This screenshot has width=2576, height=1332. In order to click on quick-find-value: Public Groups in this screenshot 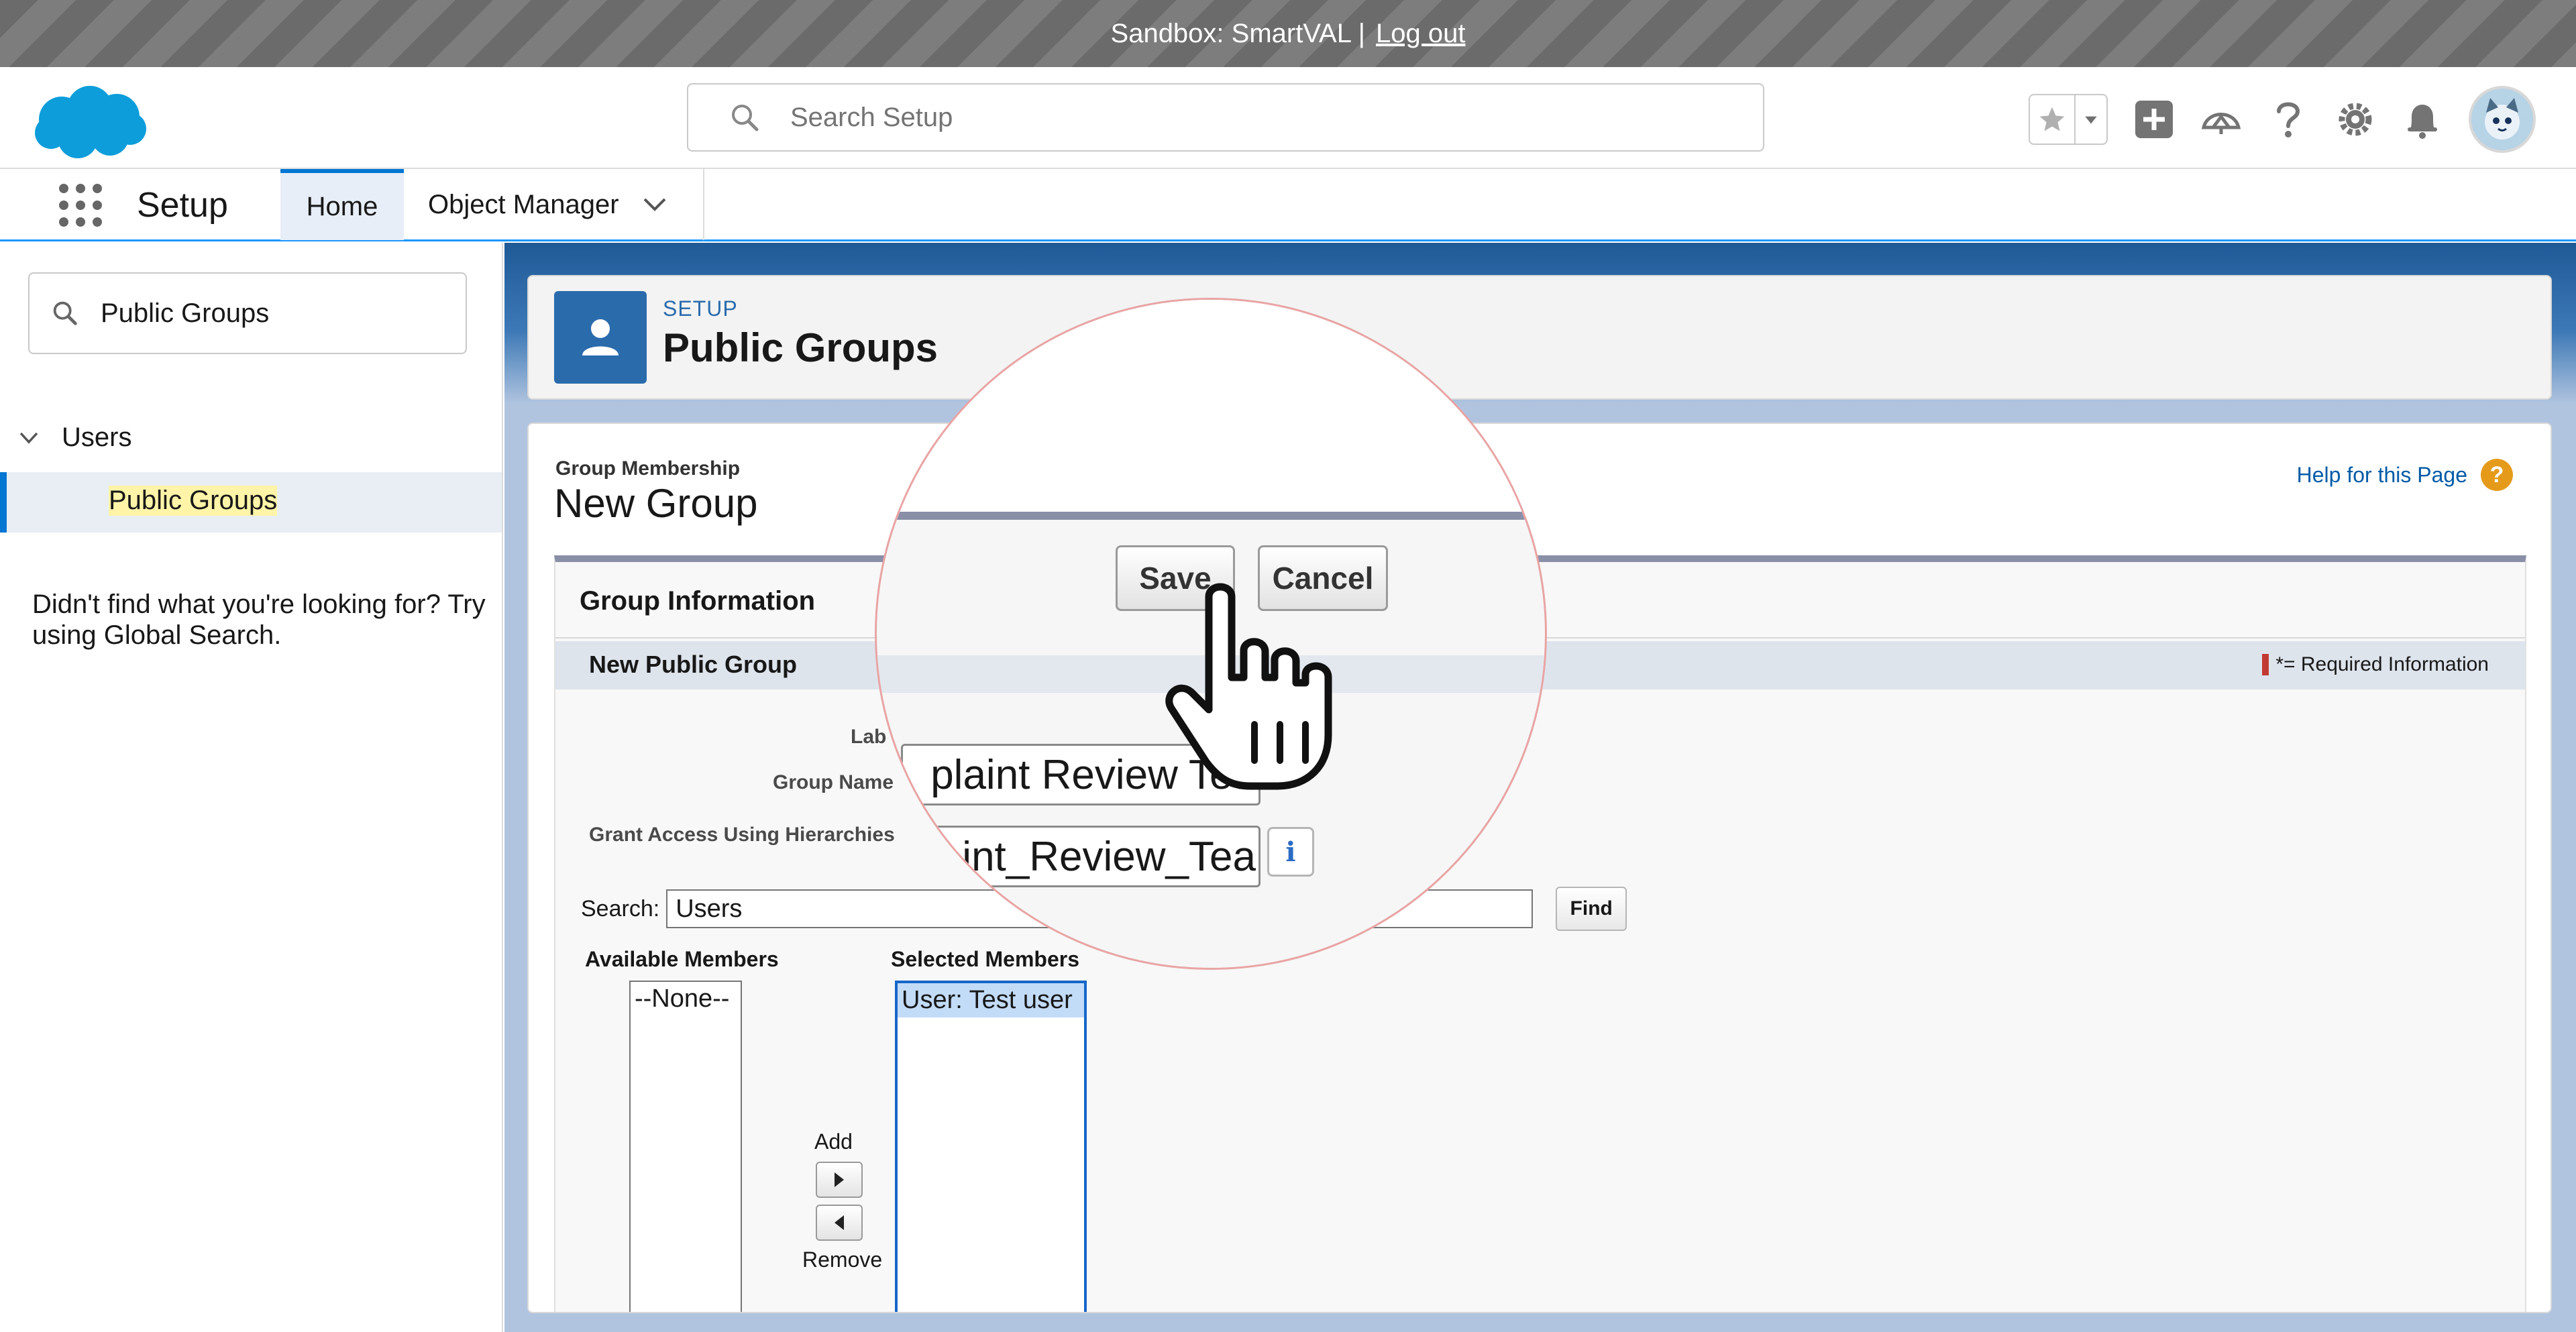, I will do `click(185, 313)`.